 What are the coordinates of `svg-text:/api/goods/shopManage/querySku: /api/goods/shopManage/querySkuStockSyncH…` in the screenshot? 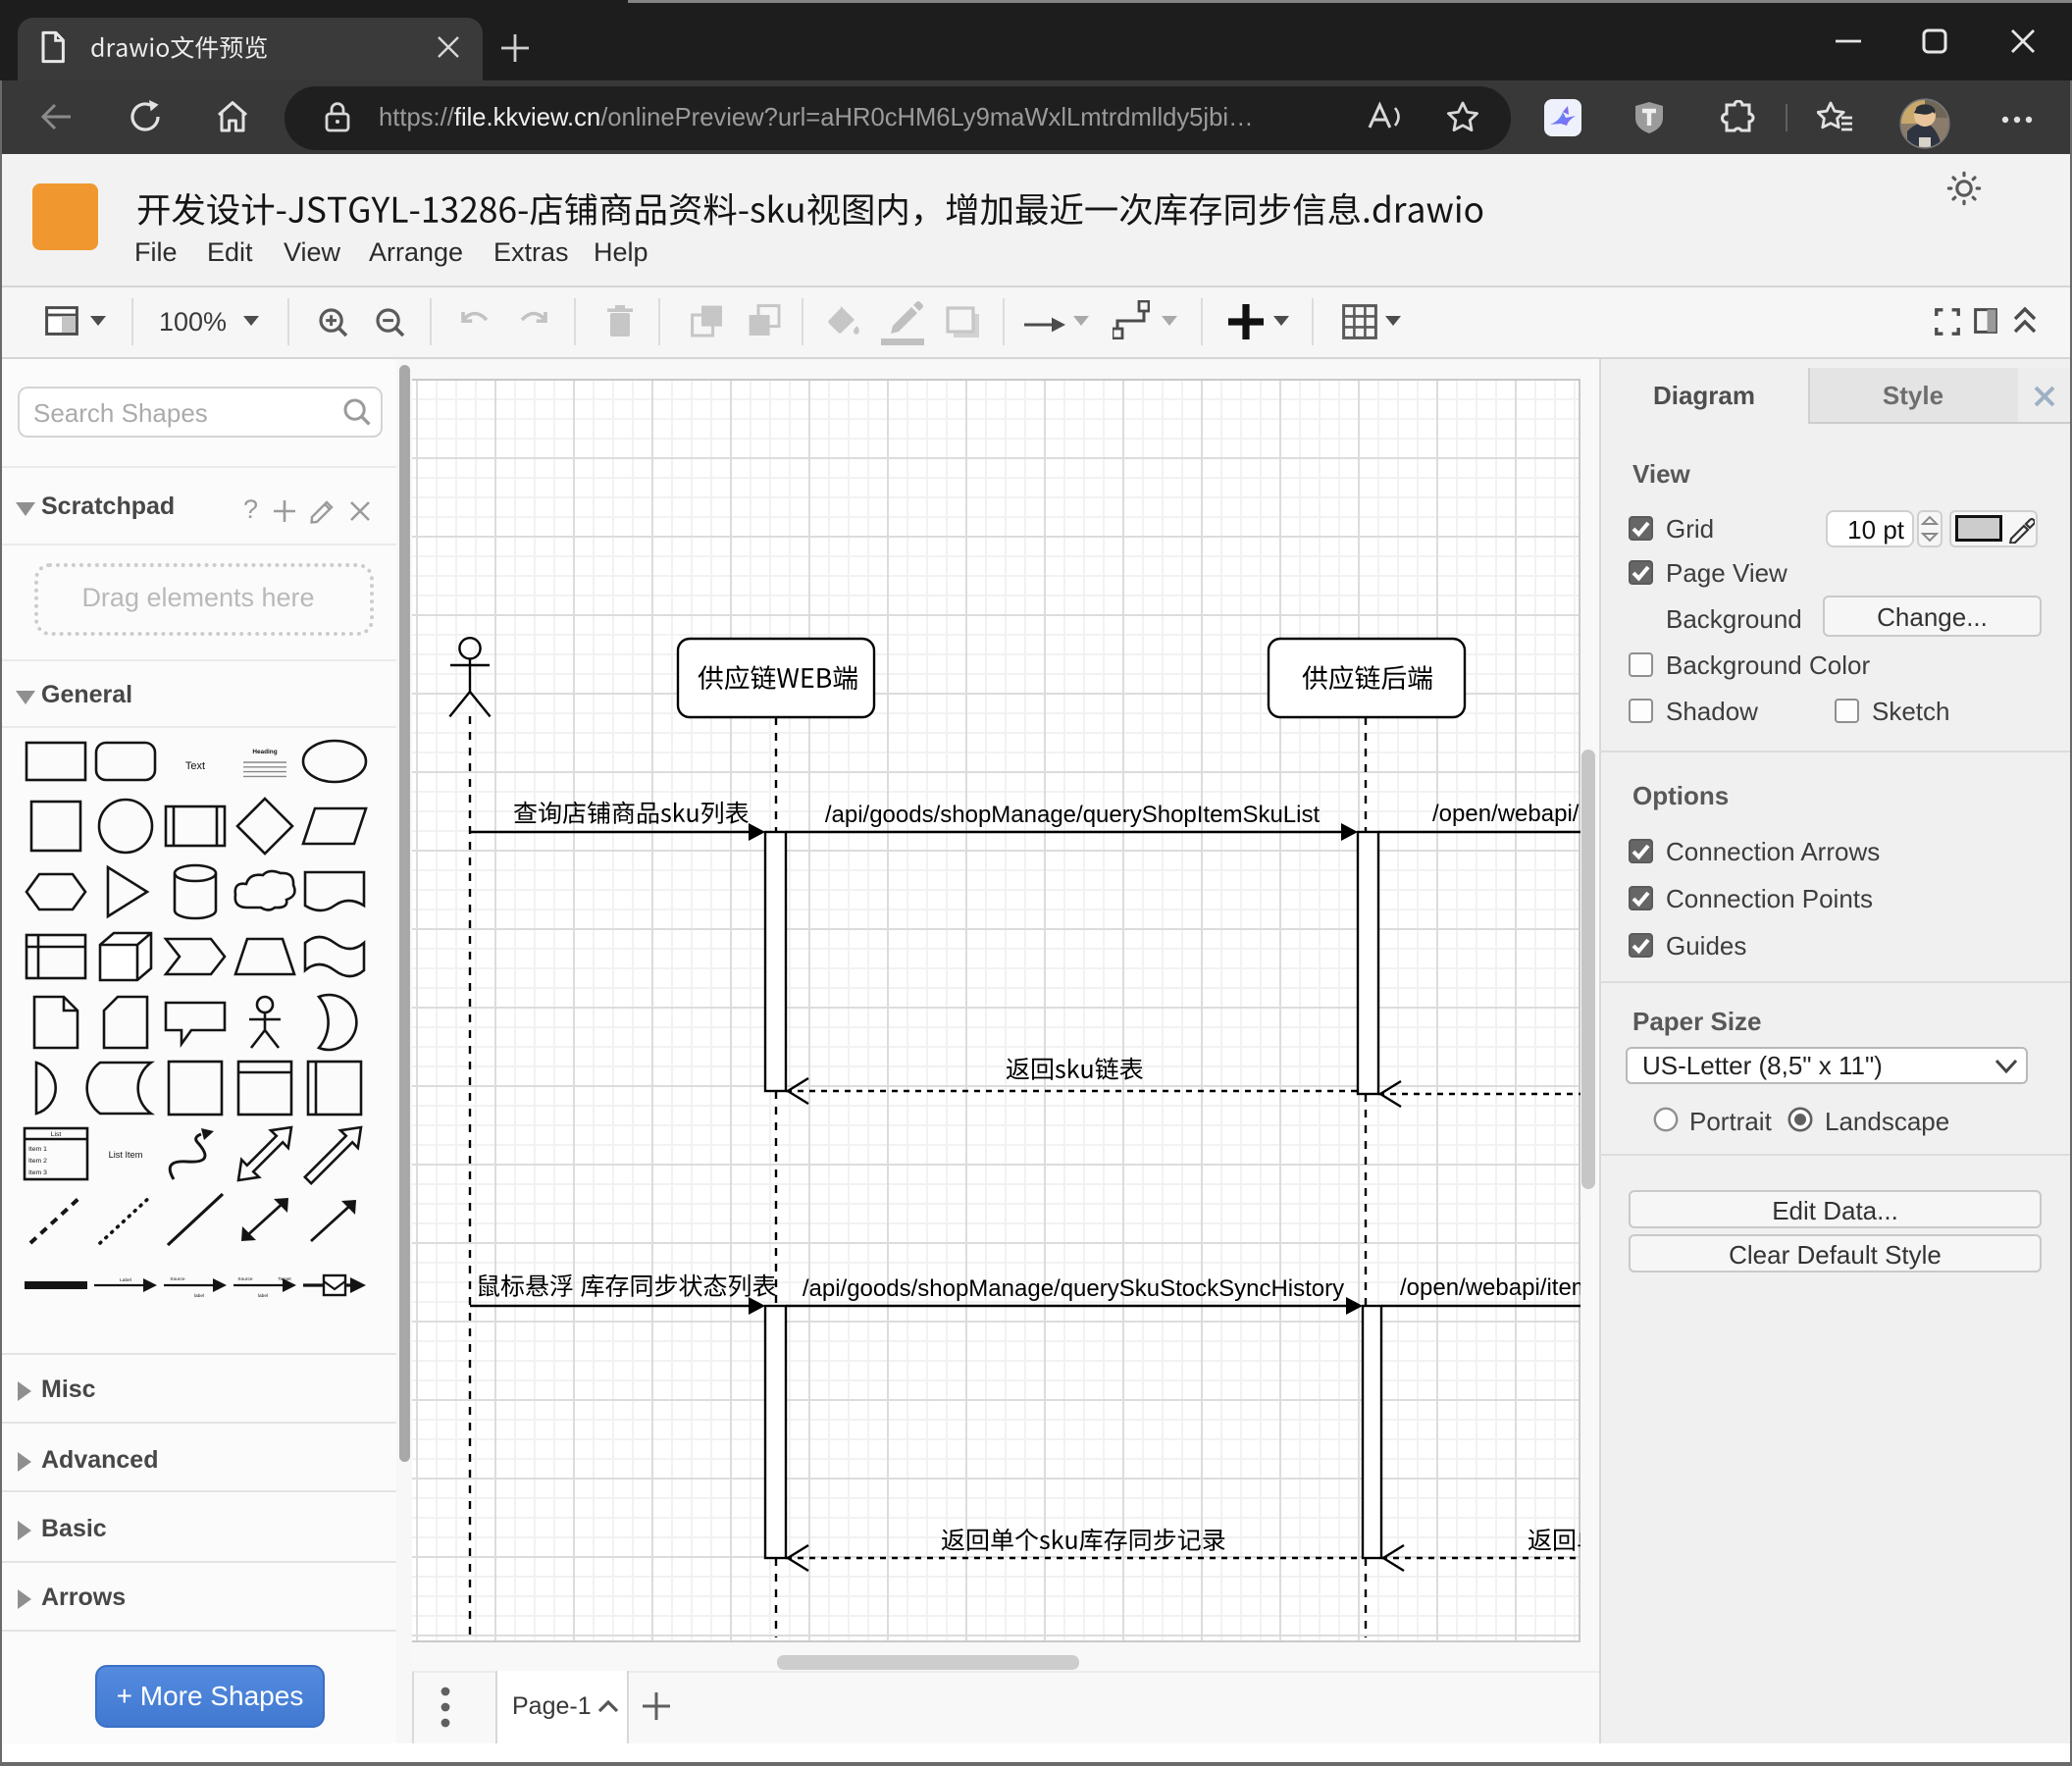 It's located at (1073, 1289).